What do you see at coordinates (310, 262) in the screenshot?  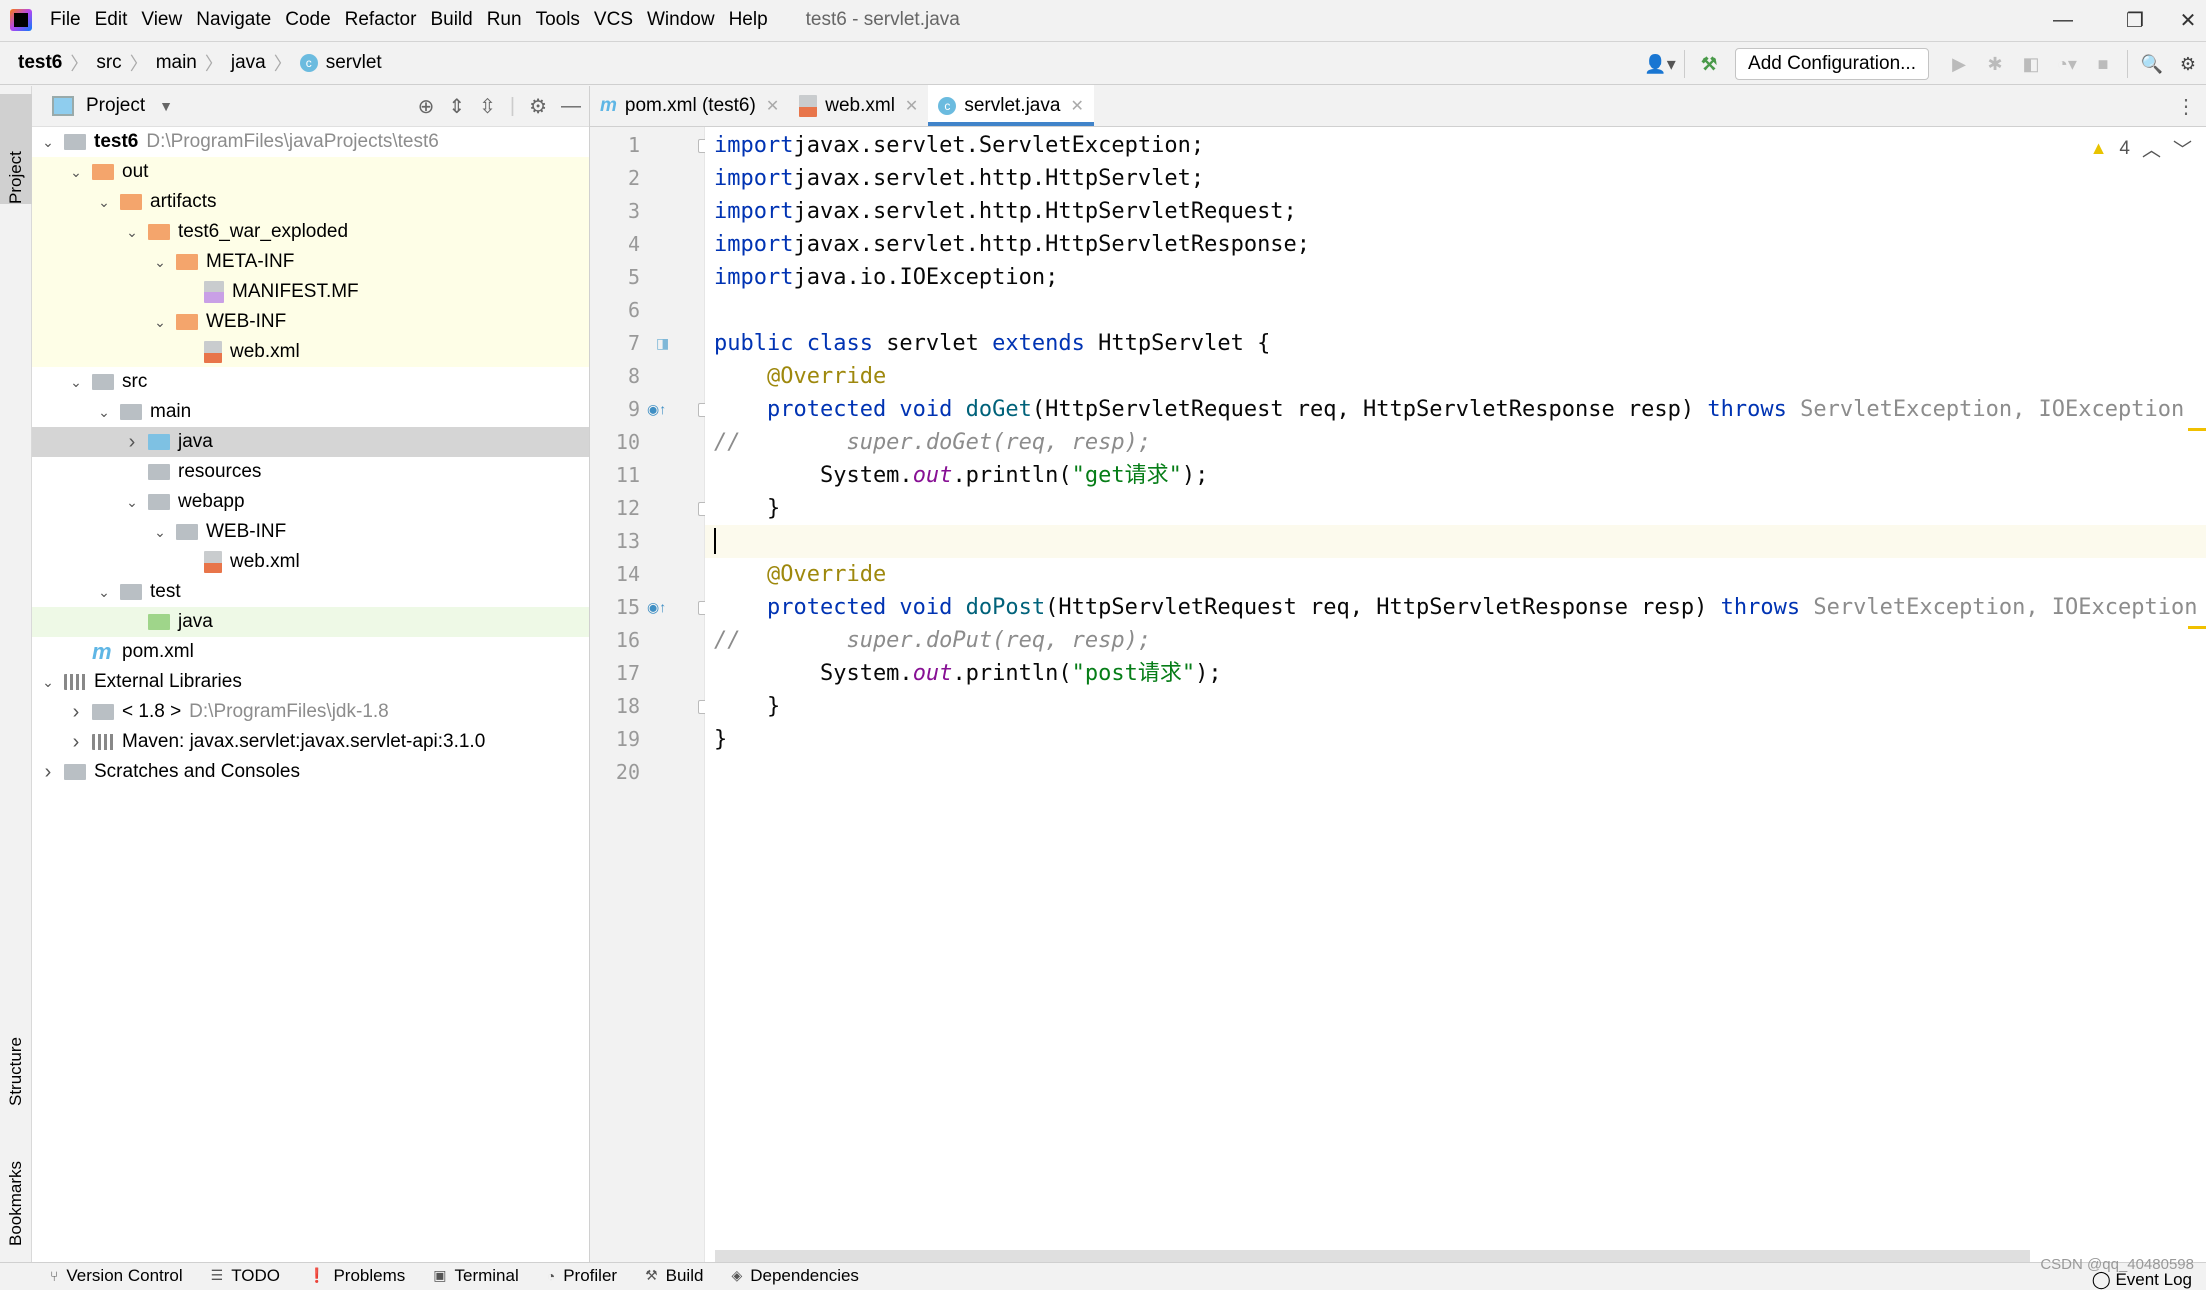 I see `tree-item: ⌄ META-INF` at bounding box center [310, 262].